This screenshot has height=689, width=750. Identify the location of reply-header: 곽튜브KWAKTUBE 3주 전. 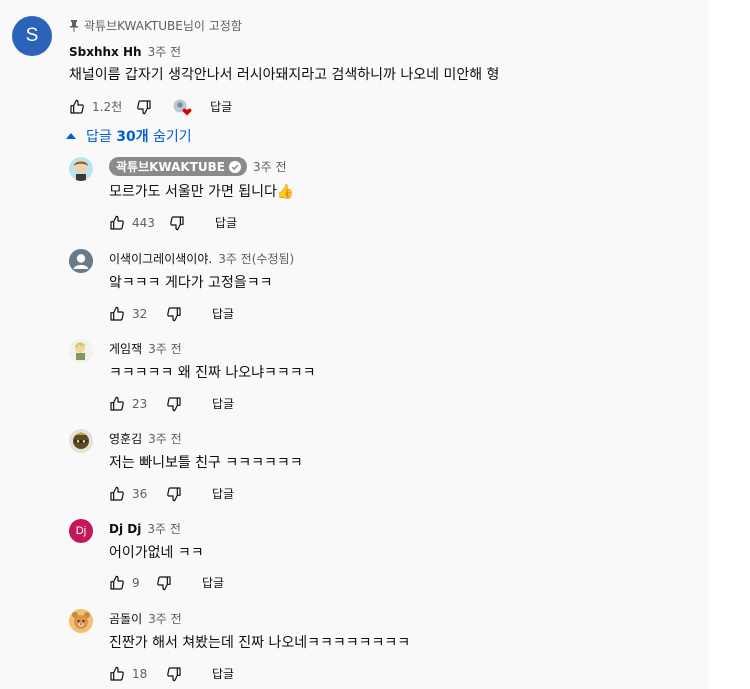
(198, 166).